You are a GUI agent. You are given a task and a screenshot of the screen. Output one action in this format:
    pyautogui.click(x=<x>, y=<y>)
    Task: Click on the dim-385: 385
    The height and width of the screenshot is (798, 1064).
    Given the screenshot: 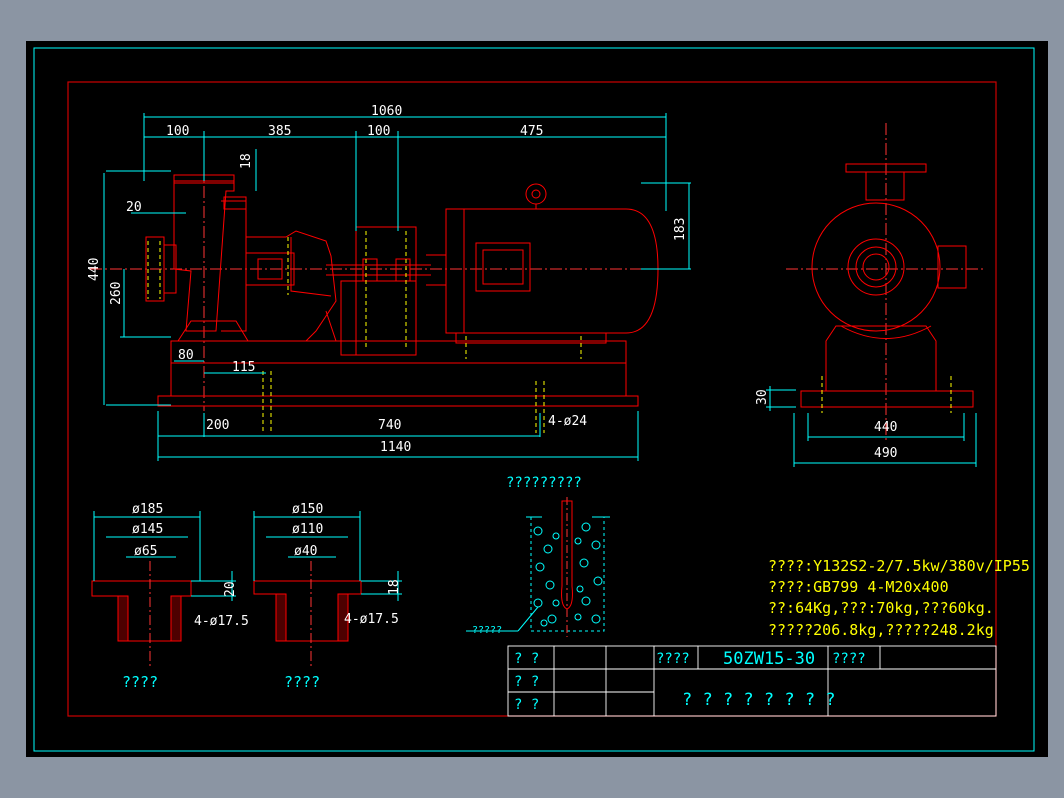 What is the action you would take?
    pyautogui.click(x=279, y=131)
    